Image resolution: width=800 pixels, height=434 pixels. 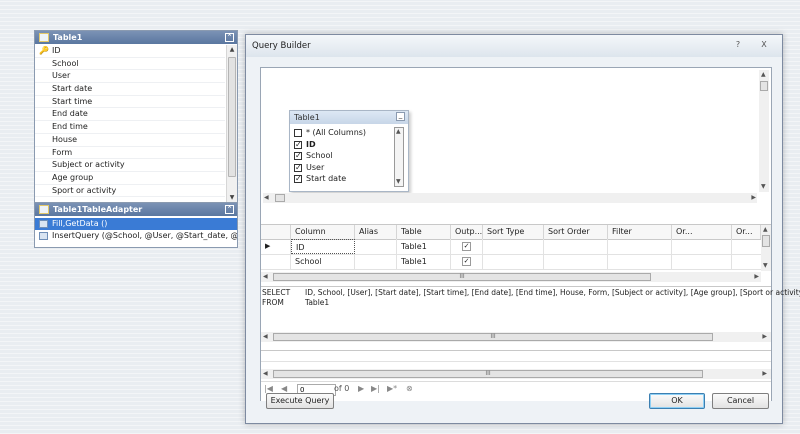 What do you see at coordinates (300, 401) in the screenshot?
I see `execute-query-button: Execute Query` at bounding box center [300, 401].